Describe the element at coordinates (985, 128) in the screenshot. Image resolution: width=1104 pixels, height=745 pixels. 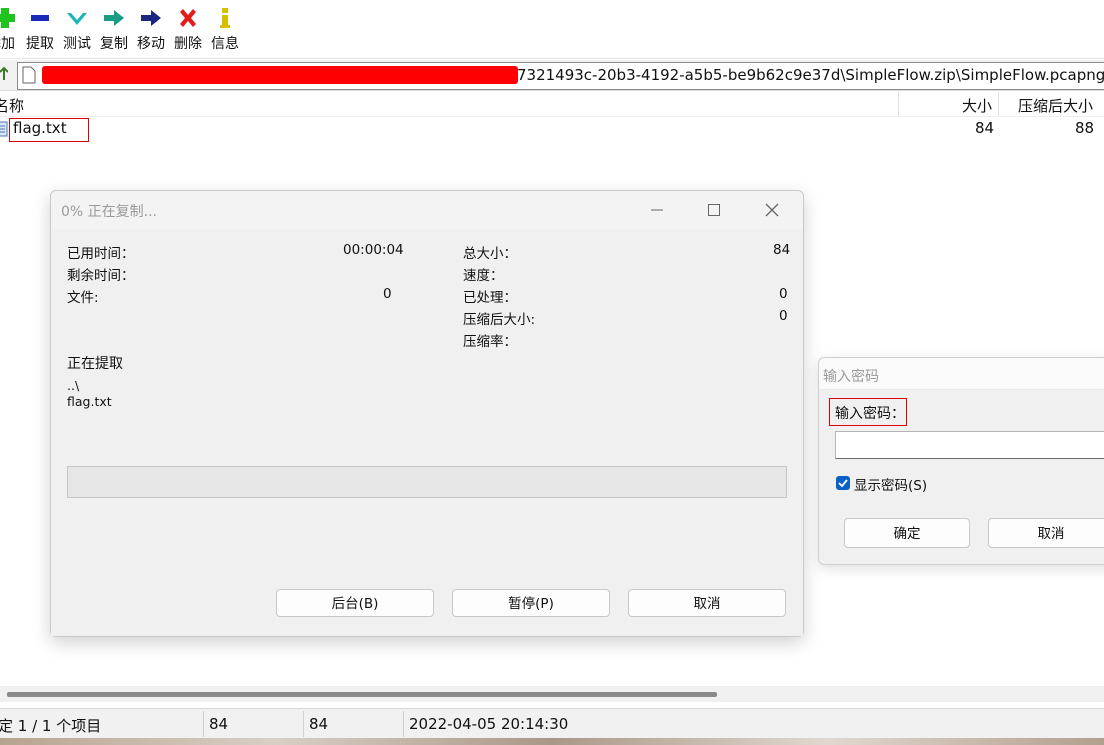
I see `file-size: 84` at that location.